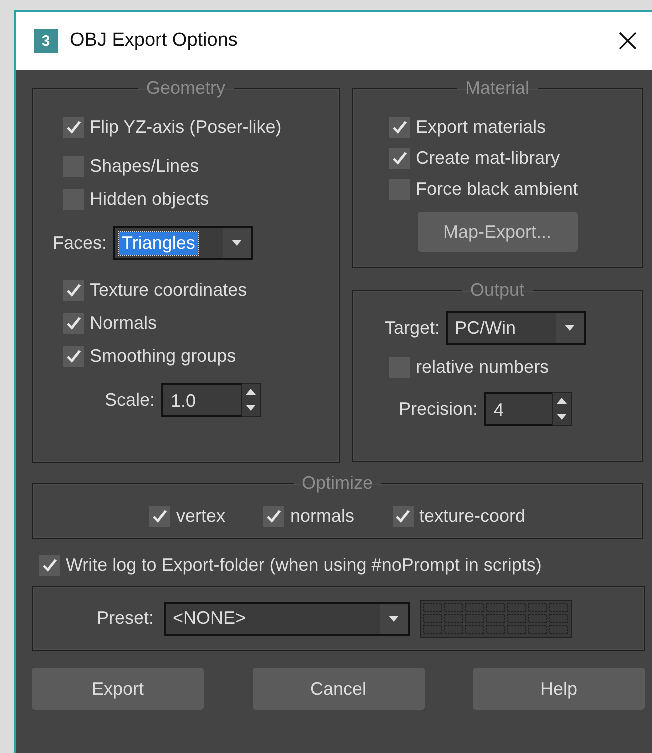 The width and height of the screenshot is (652, 753). What do you see at coordinates (201, 516) in the screenshot?
I see `checkbox-label: vertex` at bounding box center [201, 516].